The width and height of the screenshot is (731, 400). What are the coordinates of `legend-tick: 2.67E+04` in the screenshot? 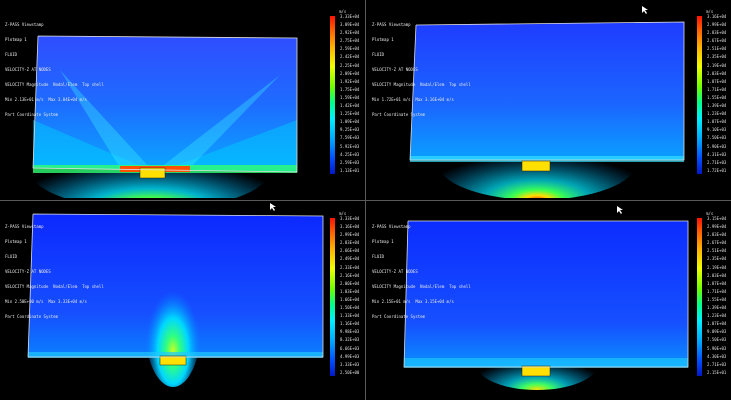 It's located at (717, 243).